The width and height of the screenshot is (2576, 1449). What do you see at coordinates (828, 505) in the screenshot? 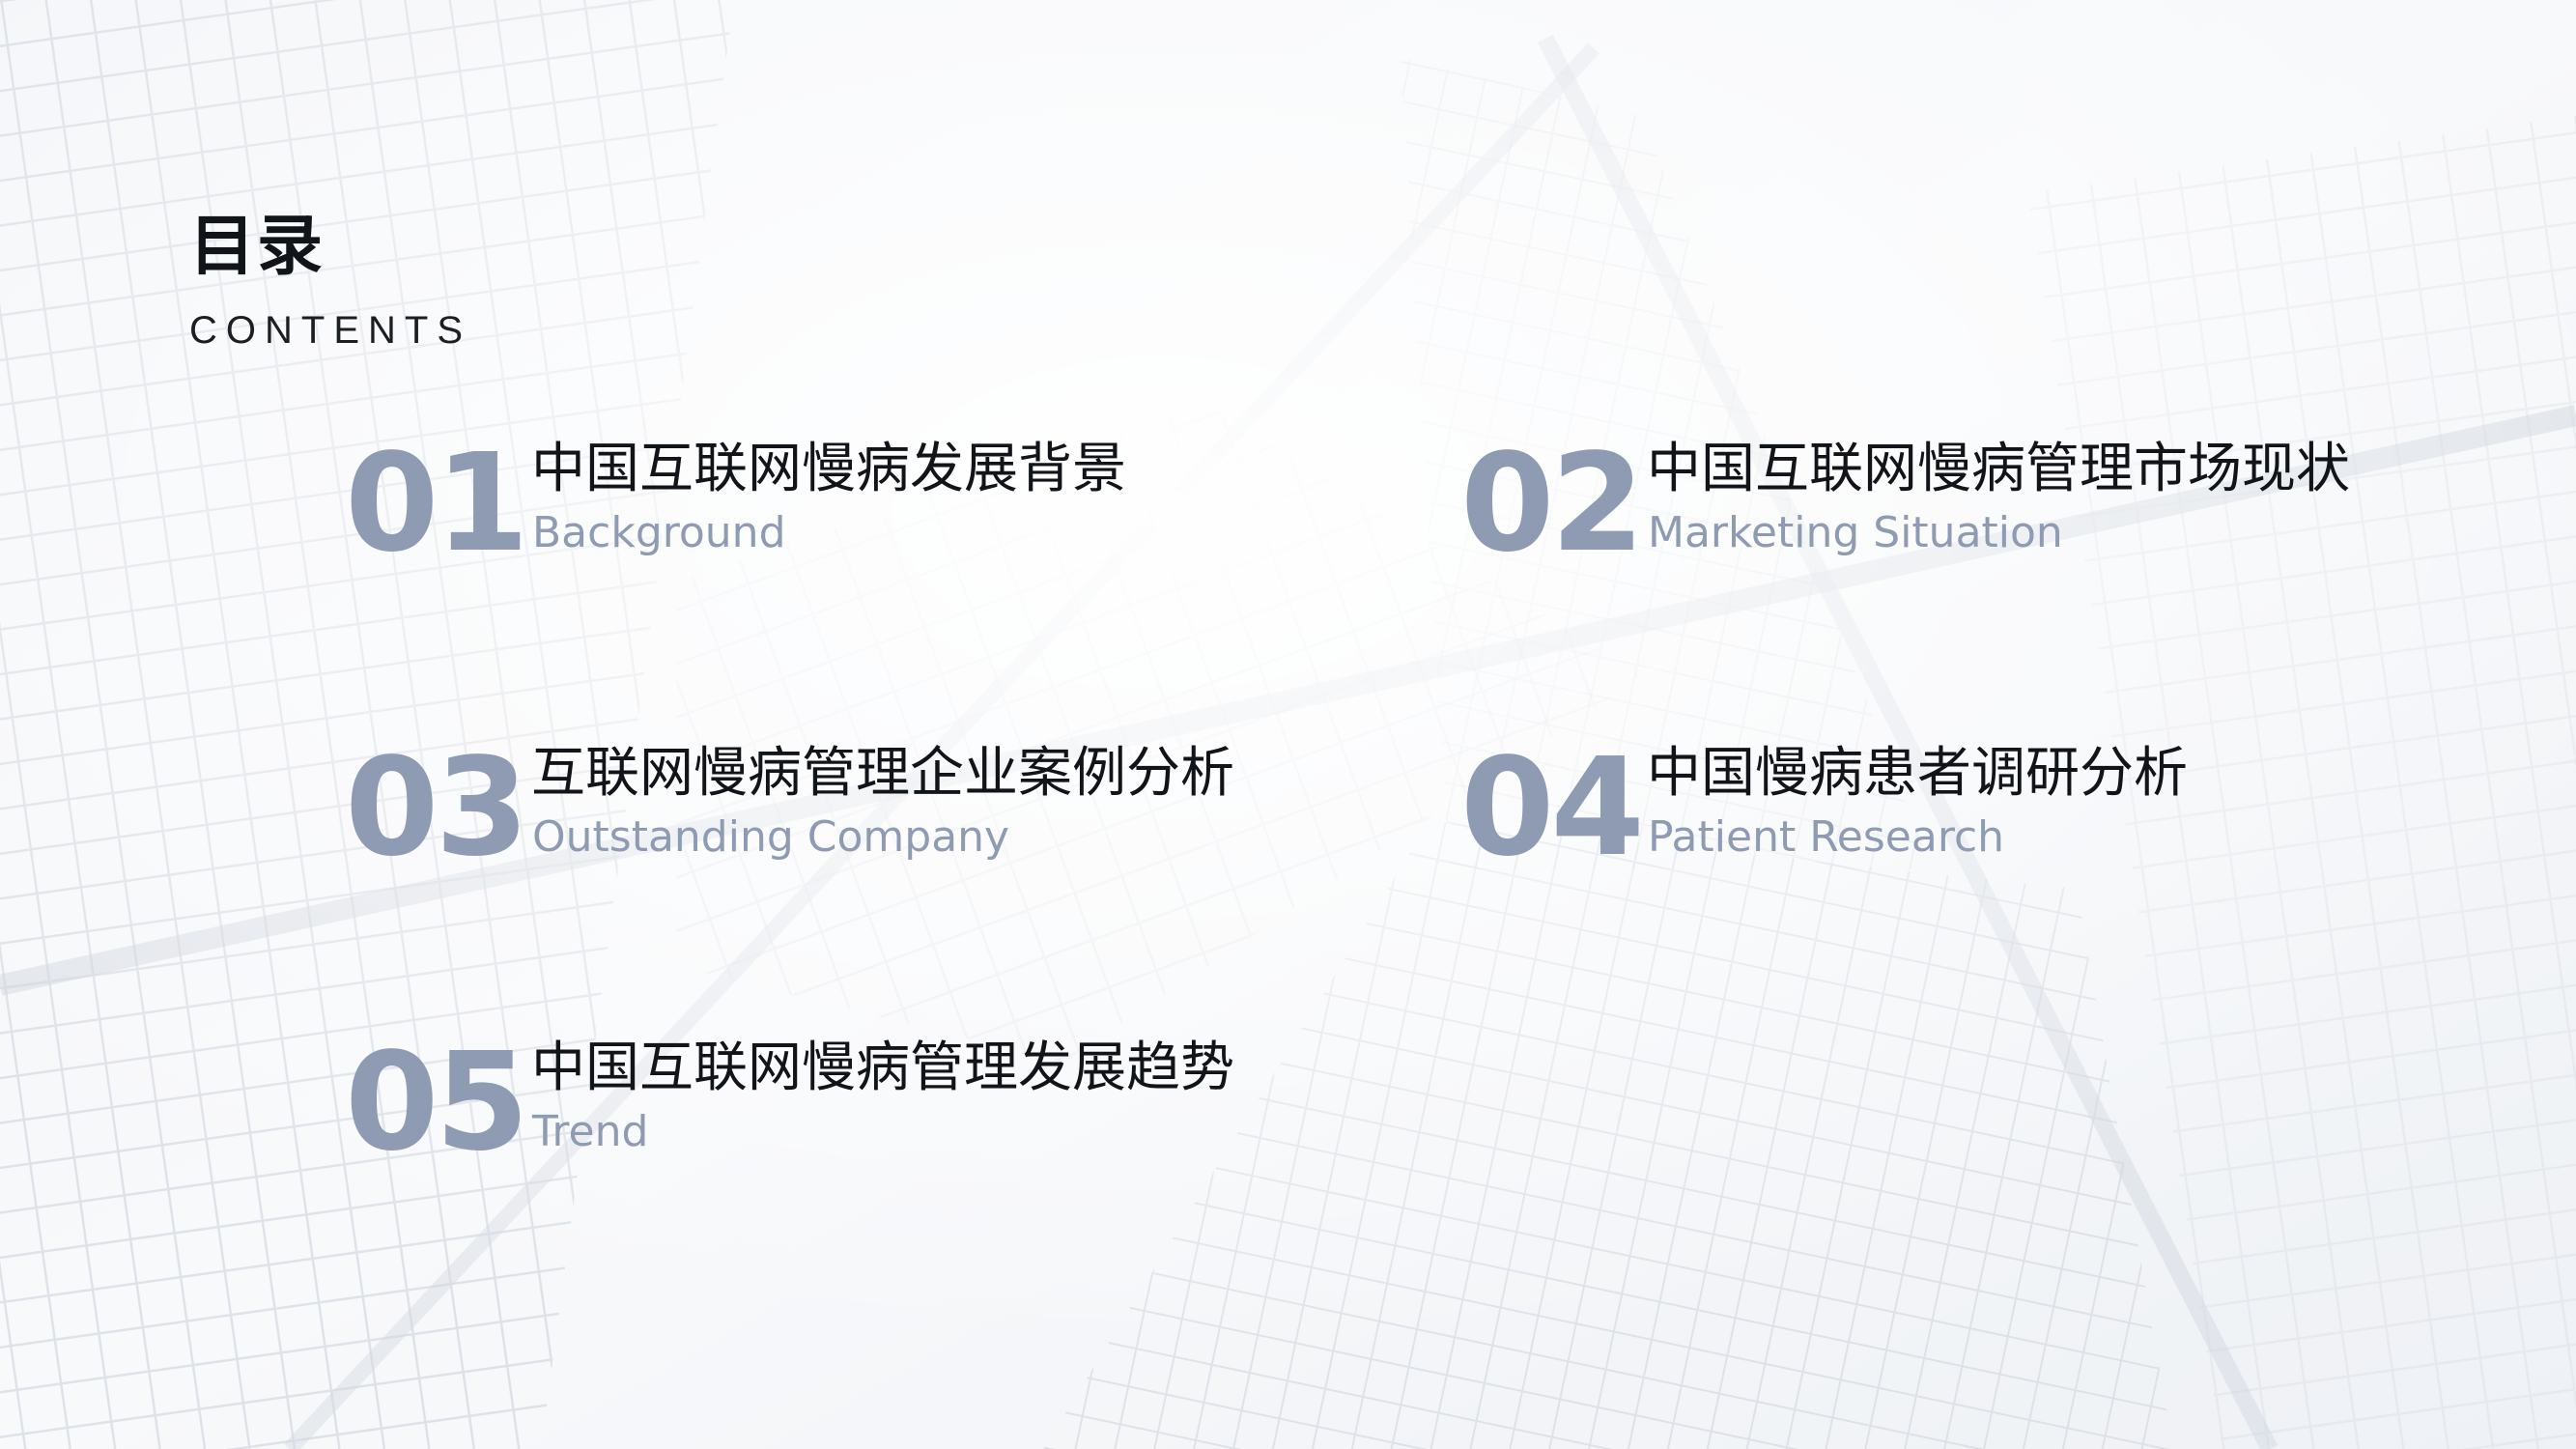
I see `contents-item-01: 01 中国互联网慢病发展背景 Background` at bounding box center [828, 505].